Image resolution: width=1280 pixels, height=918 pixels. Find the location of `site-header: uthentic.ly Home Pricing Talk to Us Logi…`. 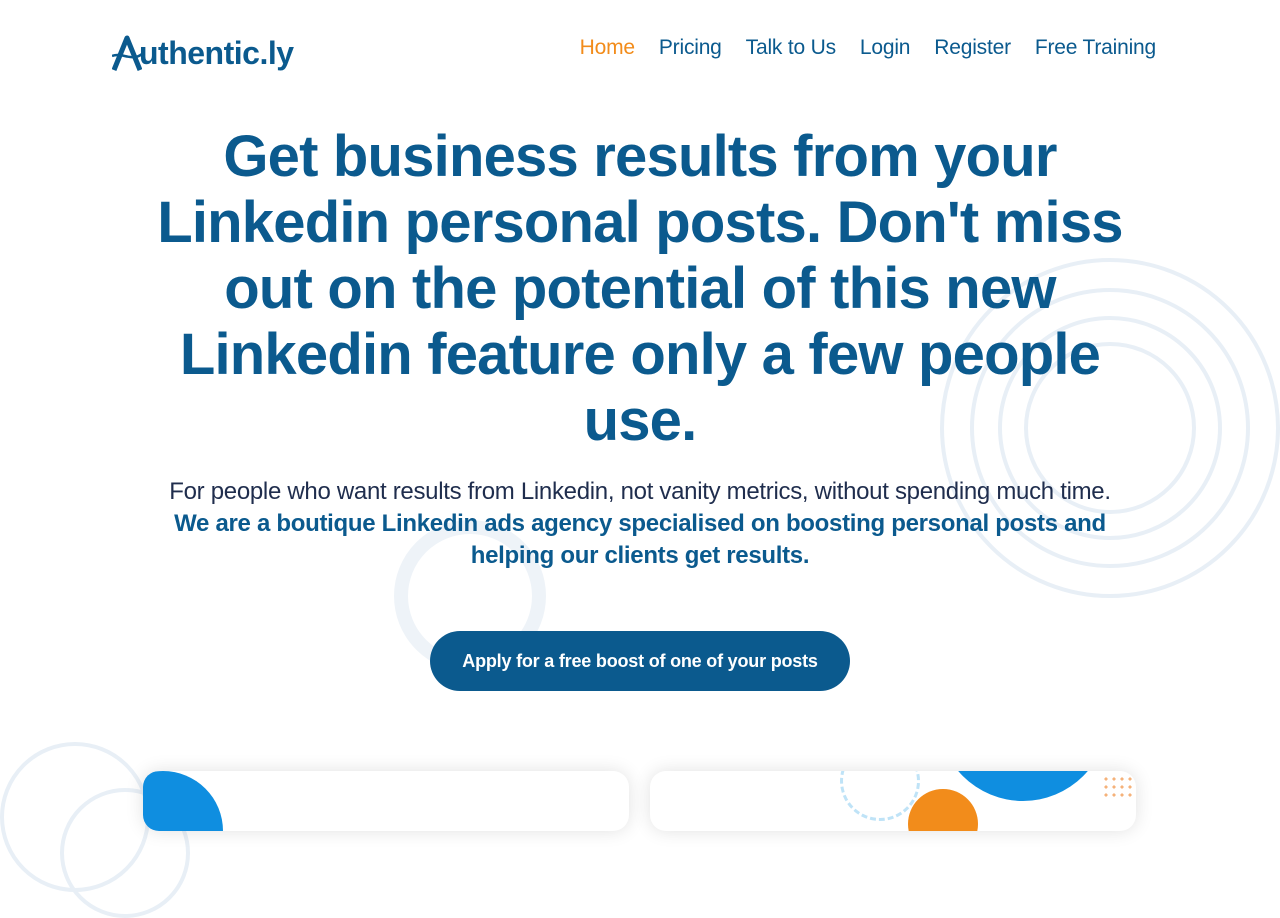

site-header: uthentic.ly Home Pricing Talk to Us Logi… is located at coordinates (640, 50).